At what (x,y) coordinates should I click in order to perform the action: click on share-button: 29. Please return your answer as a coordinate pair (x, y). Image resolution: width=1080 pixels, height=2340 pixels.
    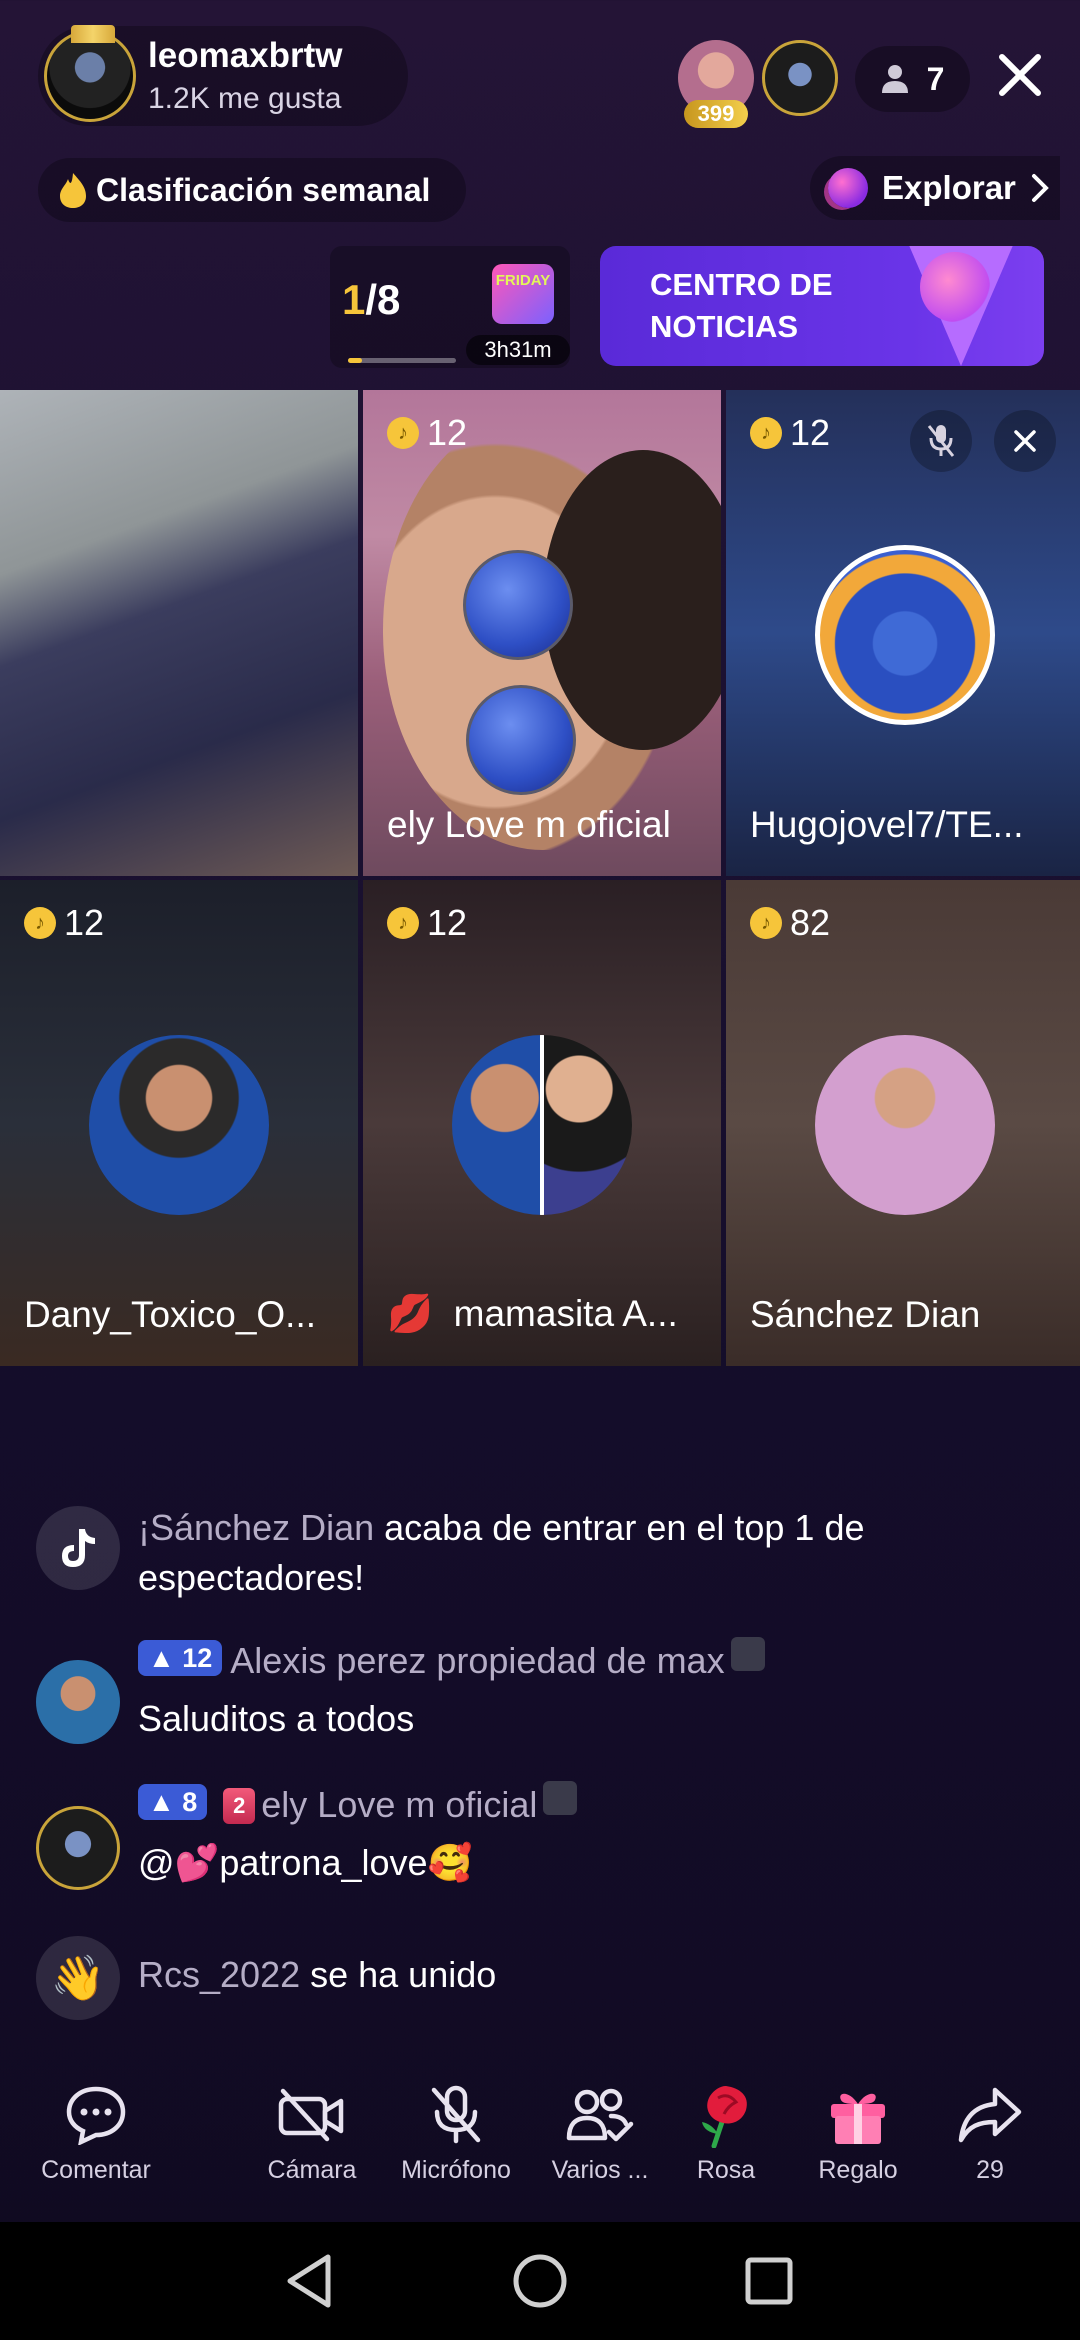
    Looking at the image, I should click on (990, 2132).